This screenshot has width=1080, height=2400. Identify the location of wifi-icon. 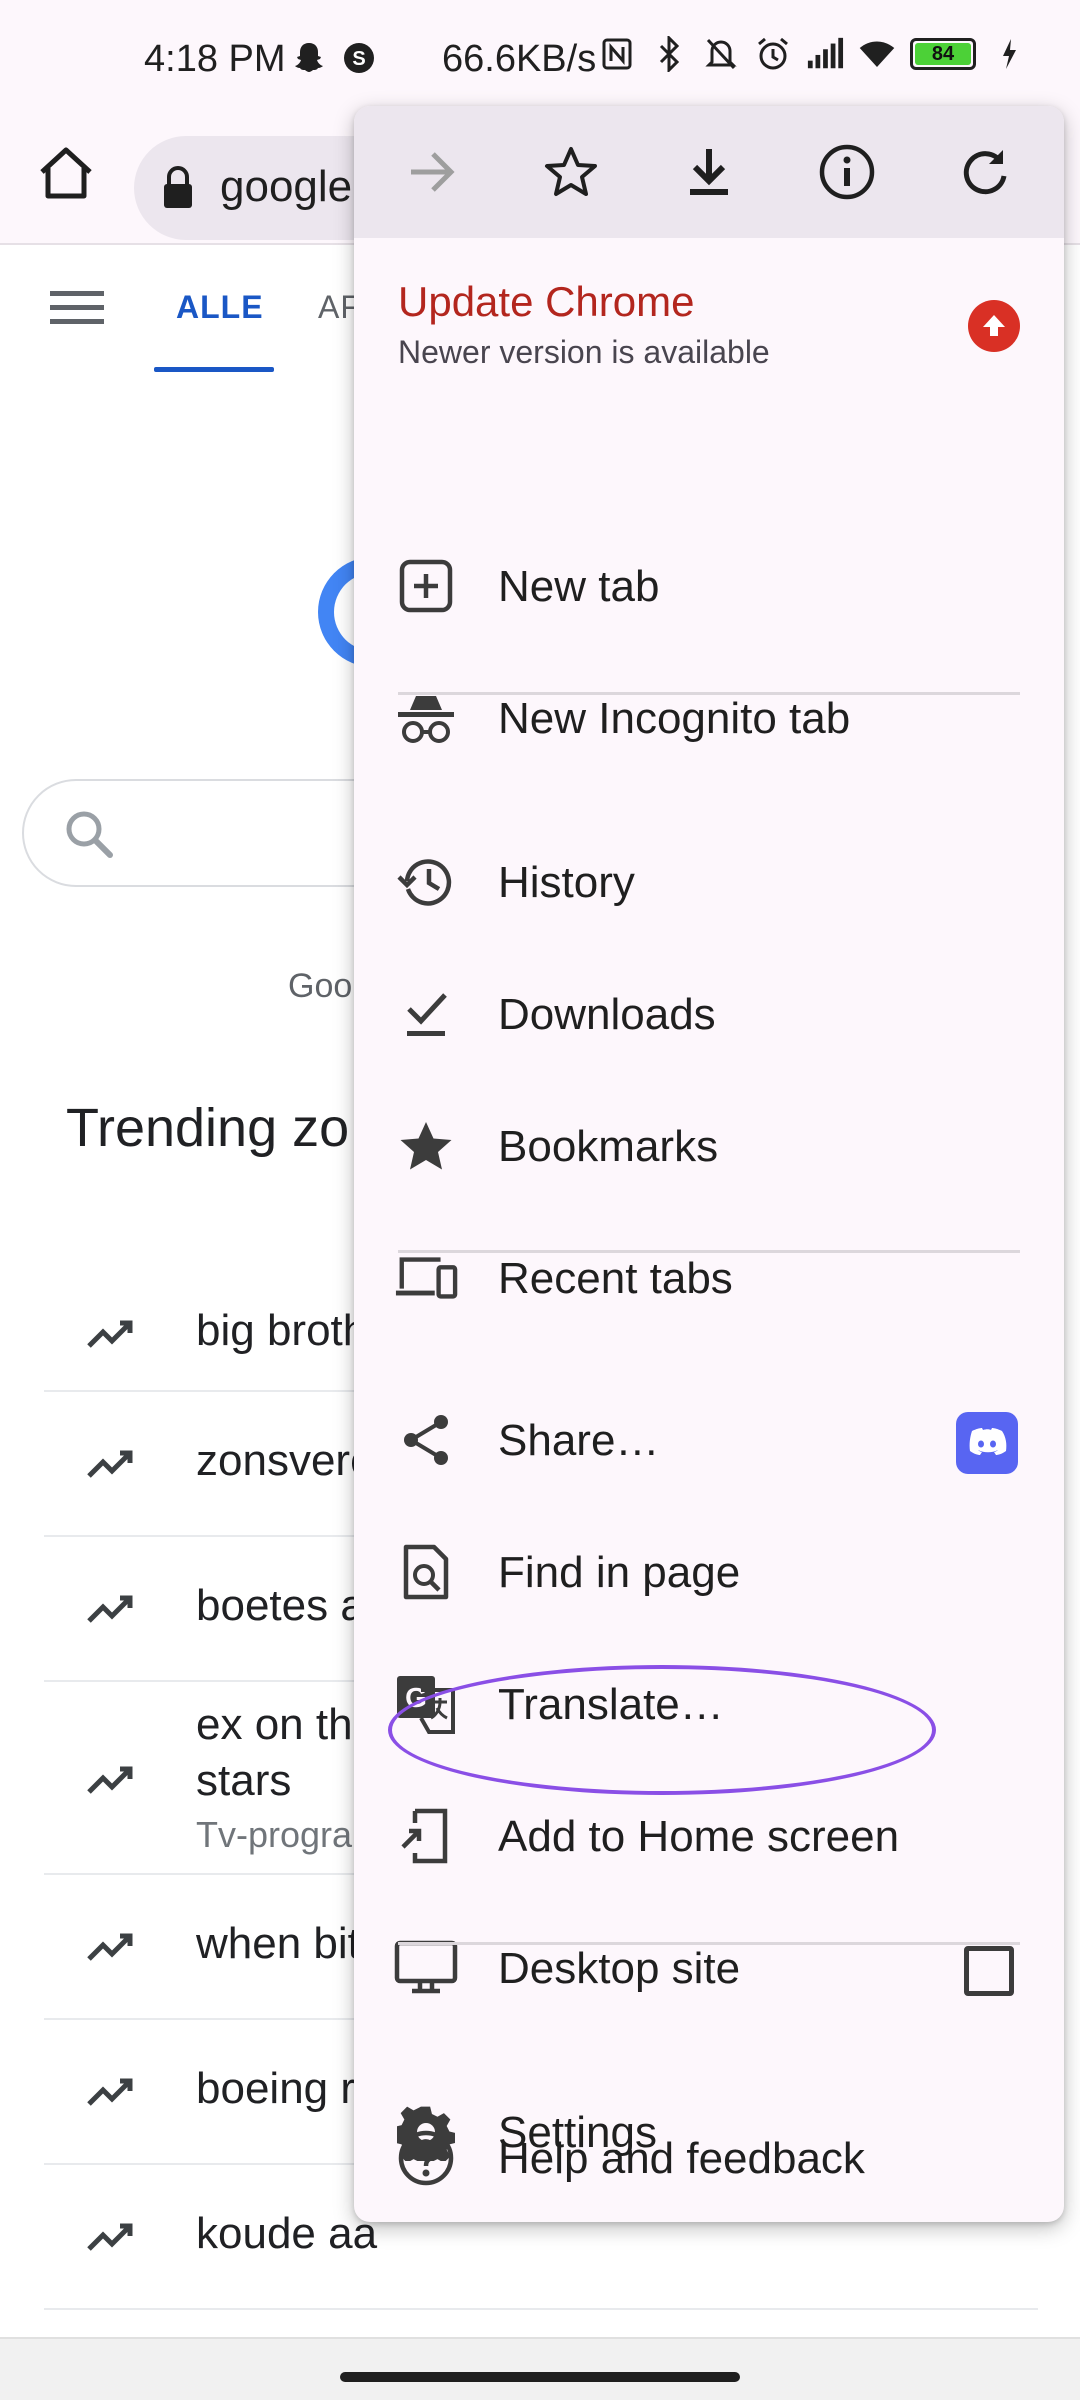
(877, 54).